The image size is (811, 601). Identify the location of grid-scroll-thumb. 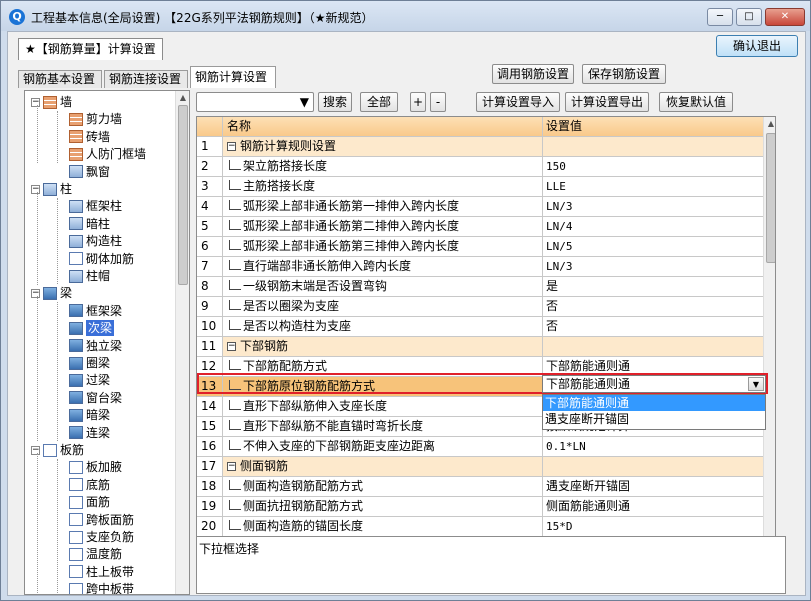
(770, 198).